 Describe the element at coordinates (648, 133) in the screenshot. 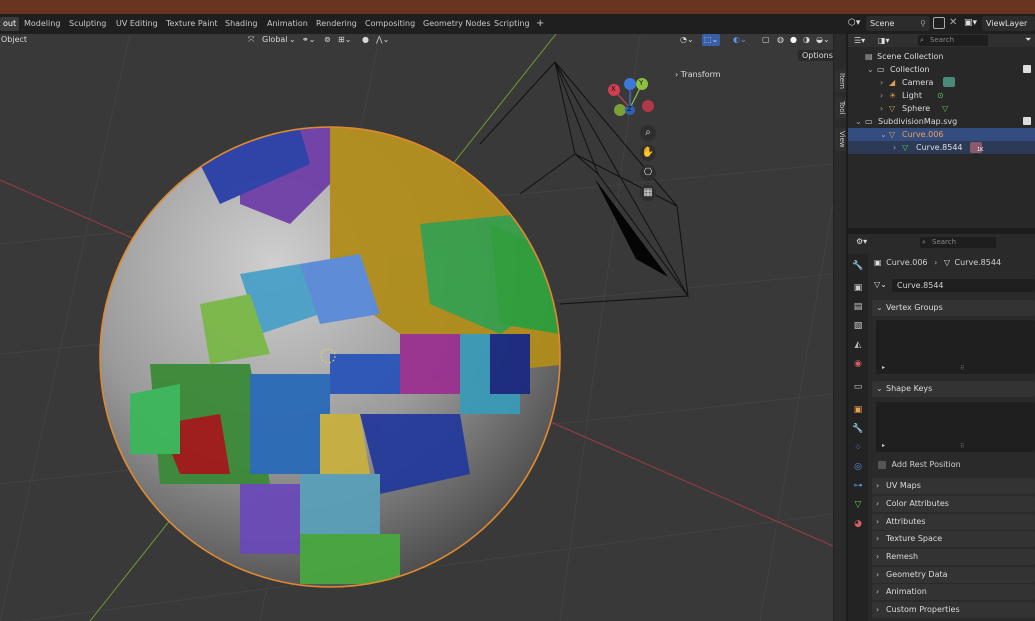

I see `zoom-icon: ⌕` at that location.